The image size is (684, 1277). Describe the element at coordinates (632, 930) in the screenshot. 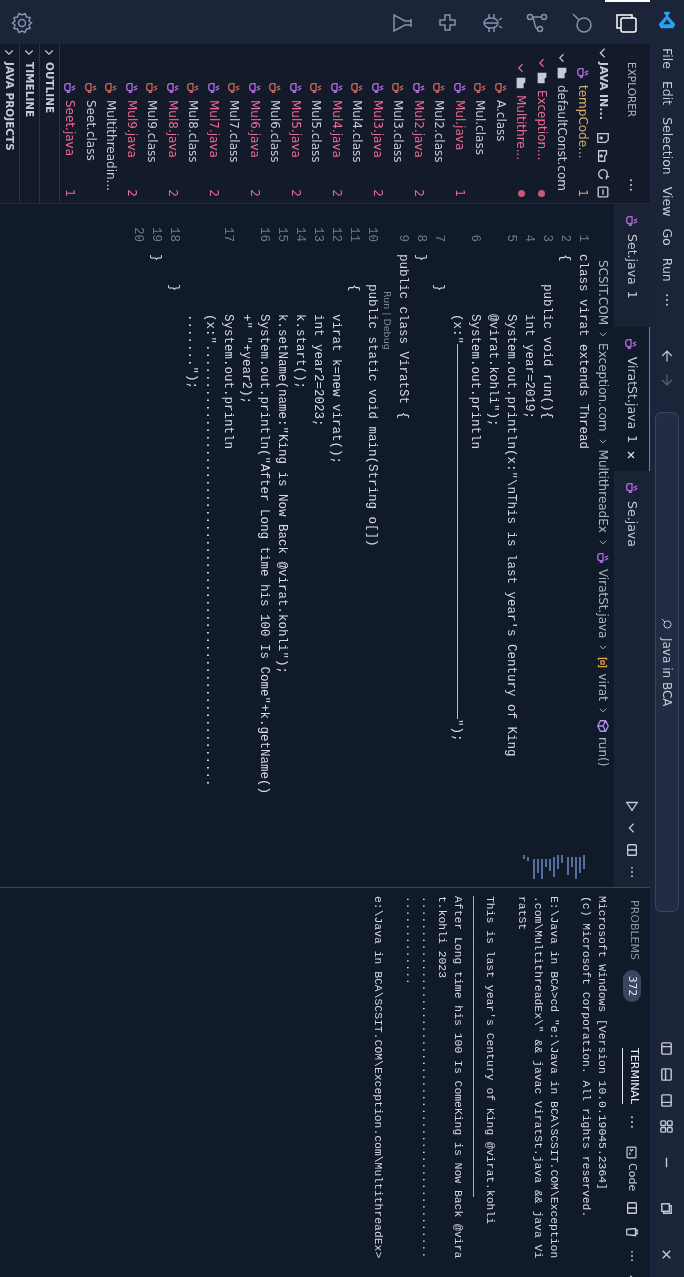

I see `panel-tab: PROBLEMS` at that location.